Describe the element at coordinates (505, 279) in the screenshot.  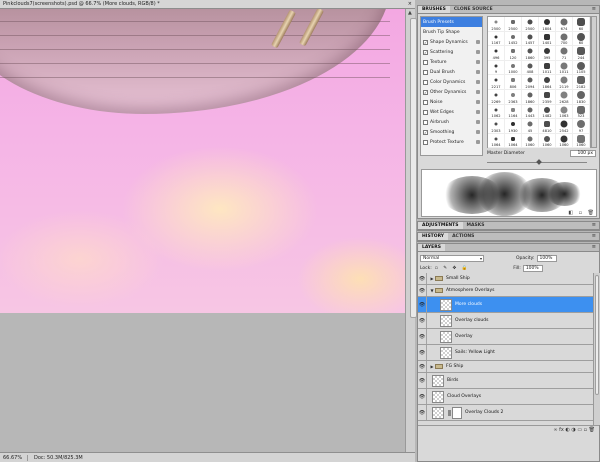
I see `layer-group-row: 👁 ▶ Small Ship` at that location.